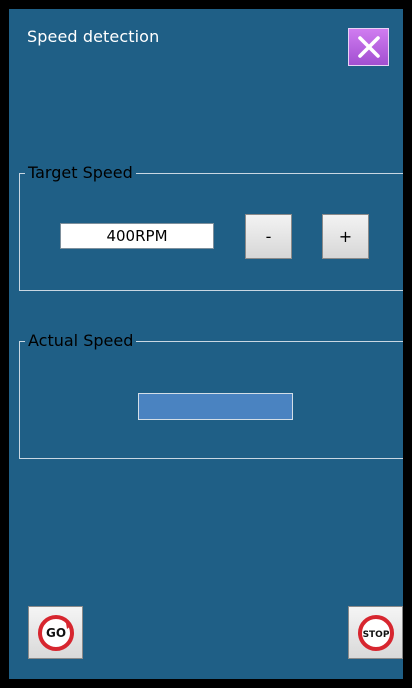 Image resolution: width=412 pixels, height=688 pixels. I want to click on actual-speed-display, so click(215, 406).